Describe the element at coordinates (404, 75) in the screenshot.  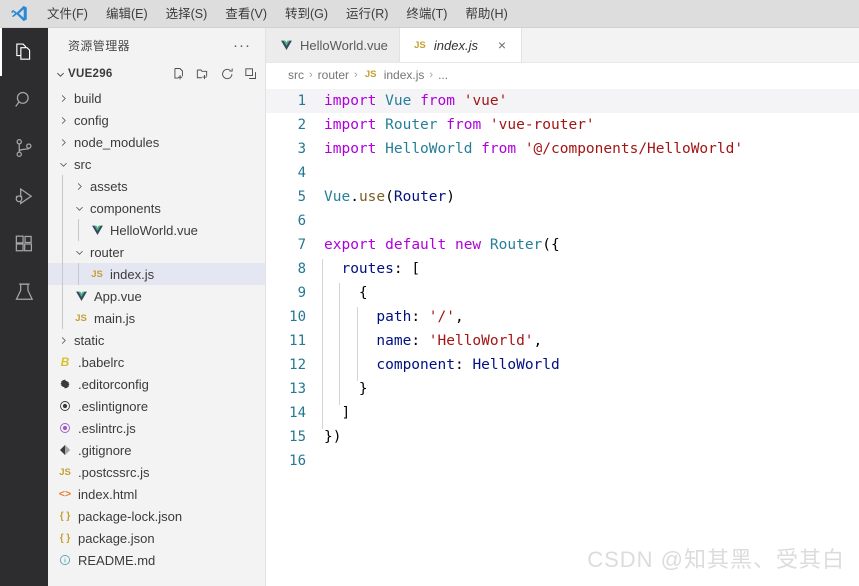
I see `breadcrumb-item: index.js` at that location.